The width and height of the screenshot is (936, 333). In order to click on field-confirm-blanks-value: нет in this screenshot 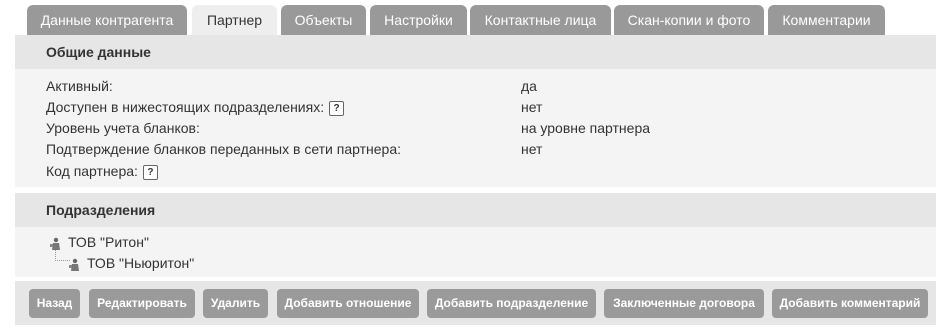, I will do `click(532, 149)`.